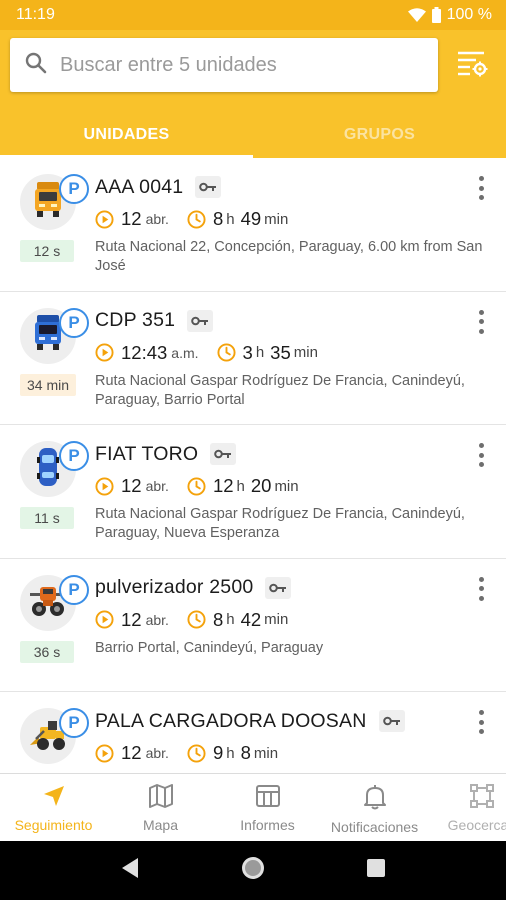 This screenshot has width=506, height=900. Describe the element at coordinates (375, 798) in the screenshot. I see `bell-icon` at that location.